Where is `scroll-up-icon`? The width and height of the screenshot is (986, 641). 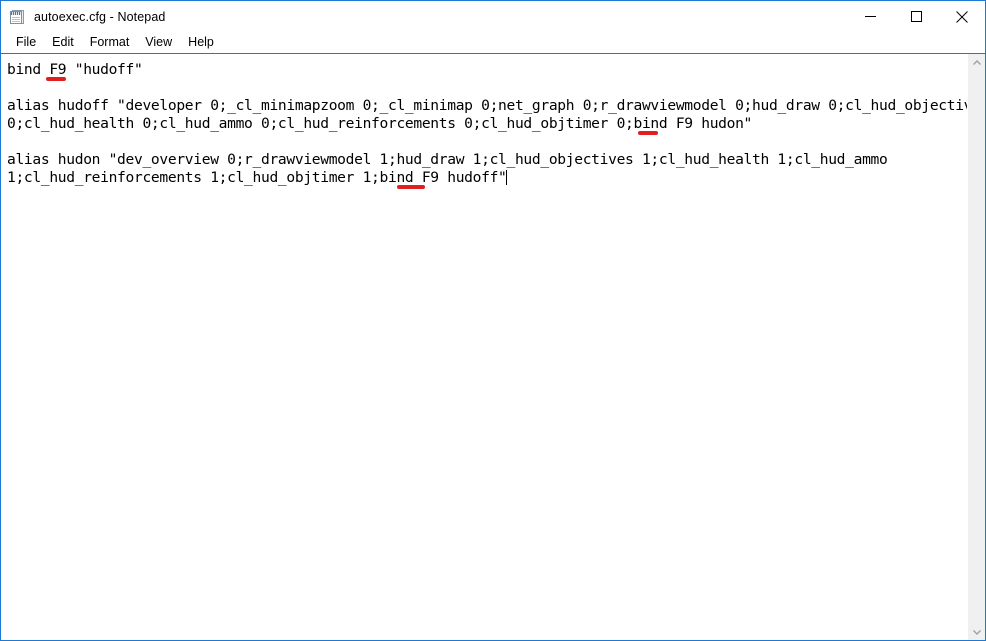 scroll-up-icon is located at coordinates (976, 62).